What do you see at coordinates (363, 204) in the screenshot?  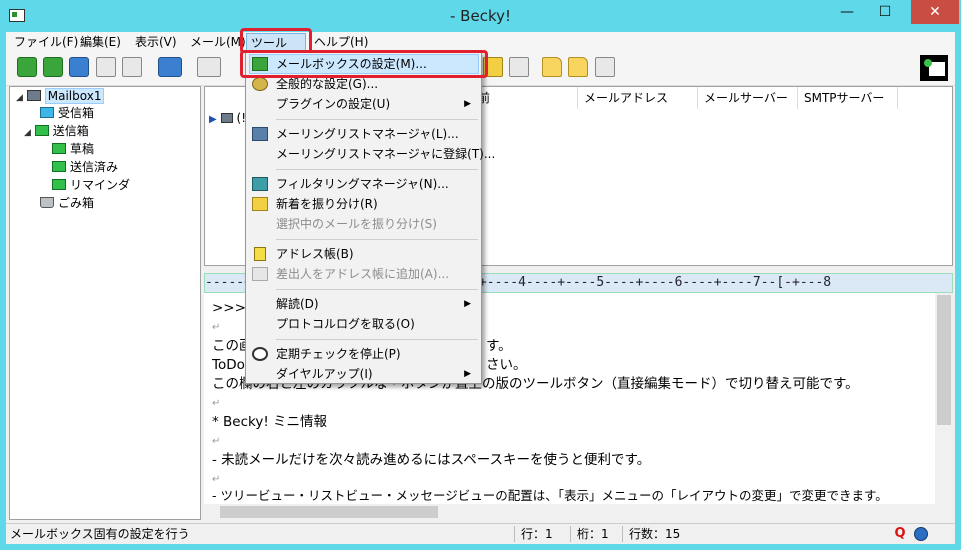 I see `menu-item-sort-new: 新着を振り分け(R)` at bounding box center [363, 204].